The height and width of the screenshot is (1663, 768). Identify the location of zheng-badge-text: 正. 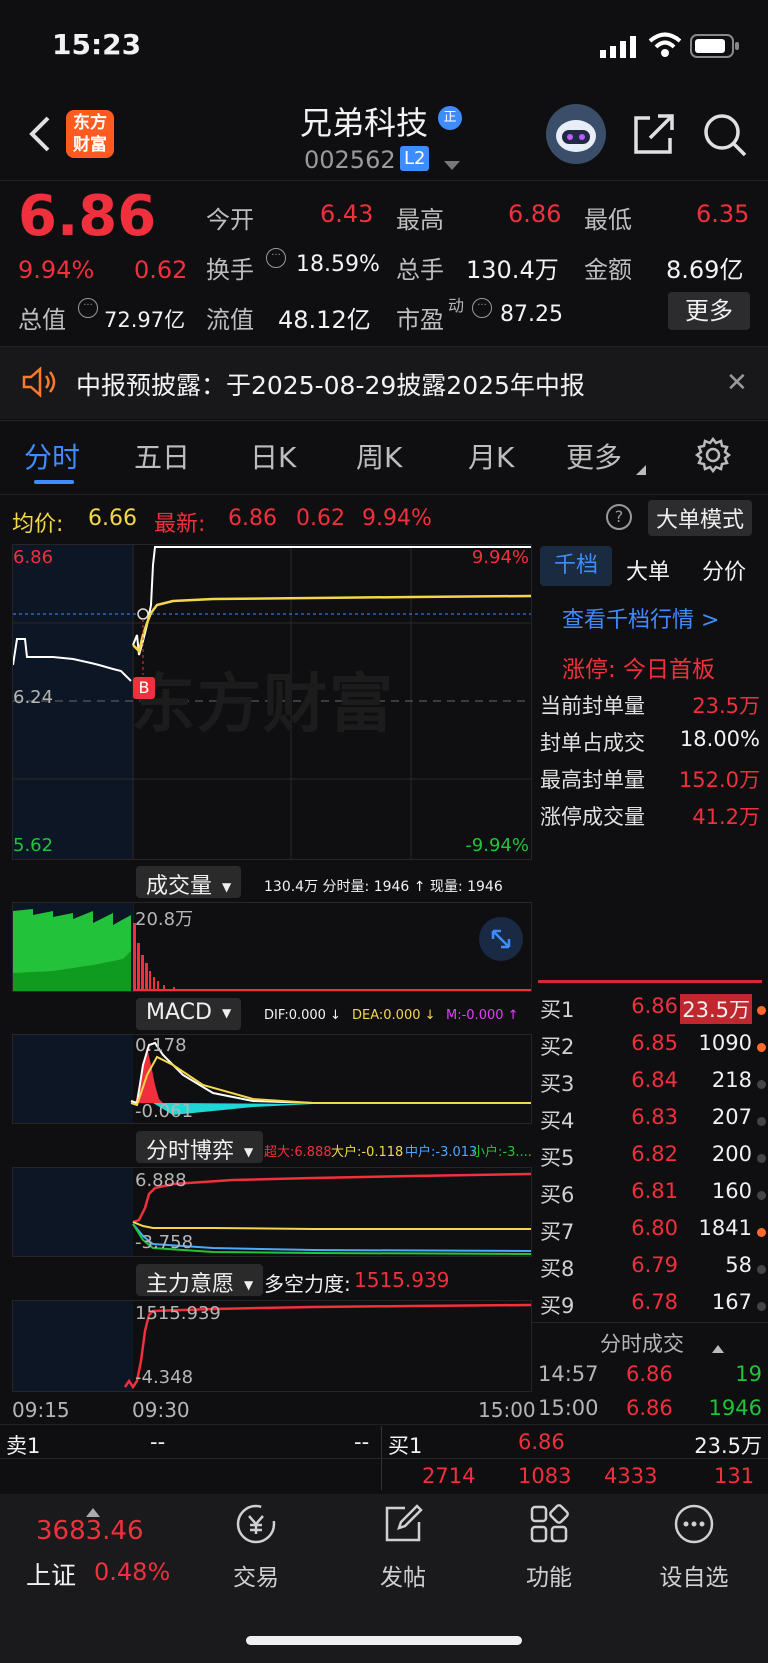
(450, 117).